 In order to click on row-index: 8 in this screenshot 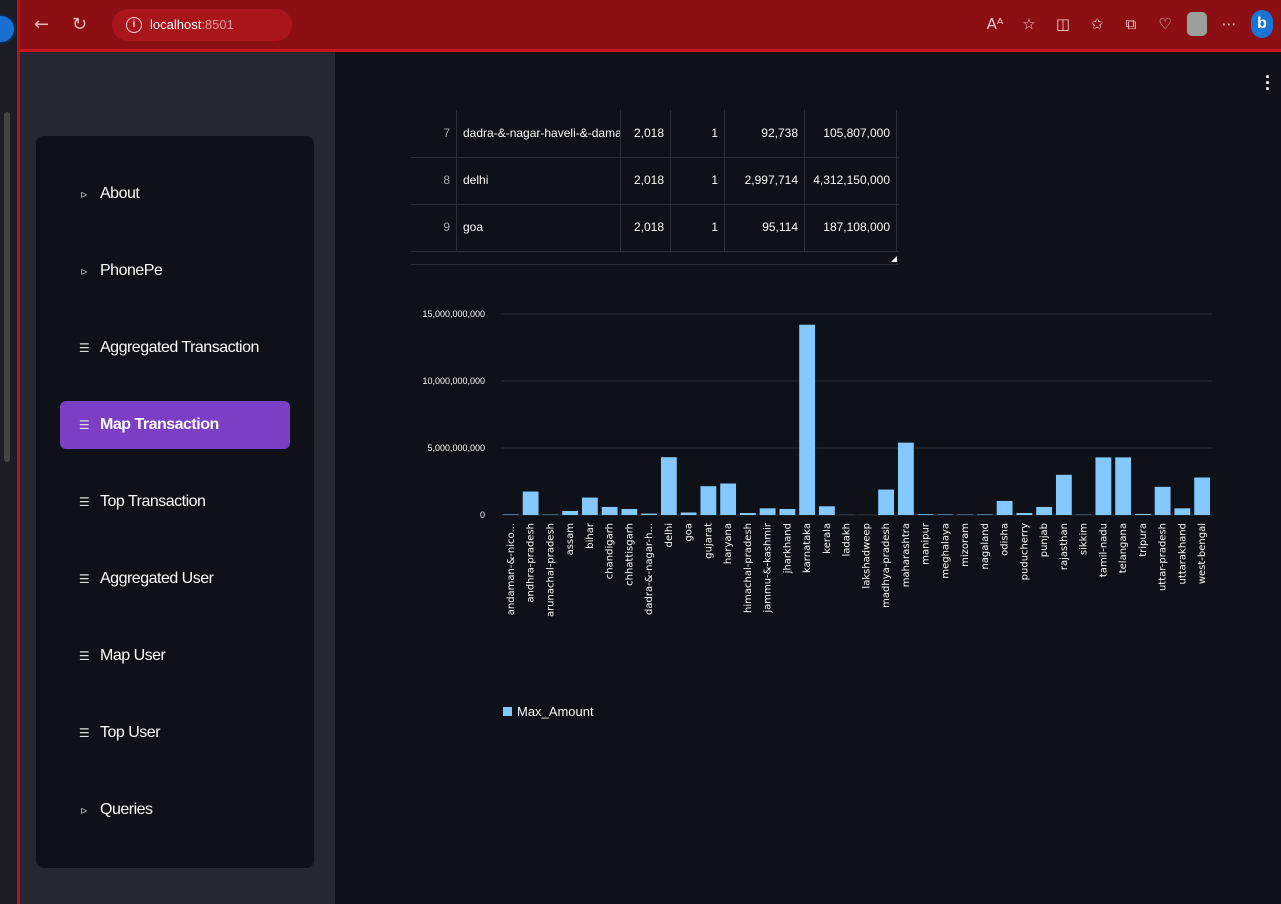, I will do `click(434, 180)`.